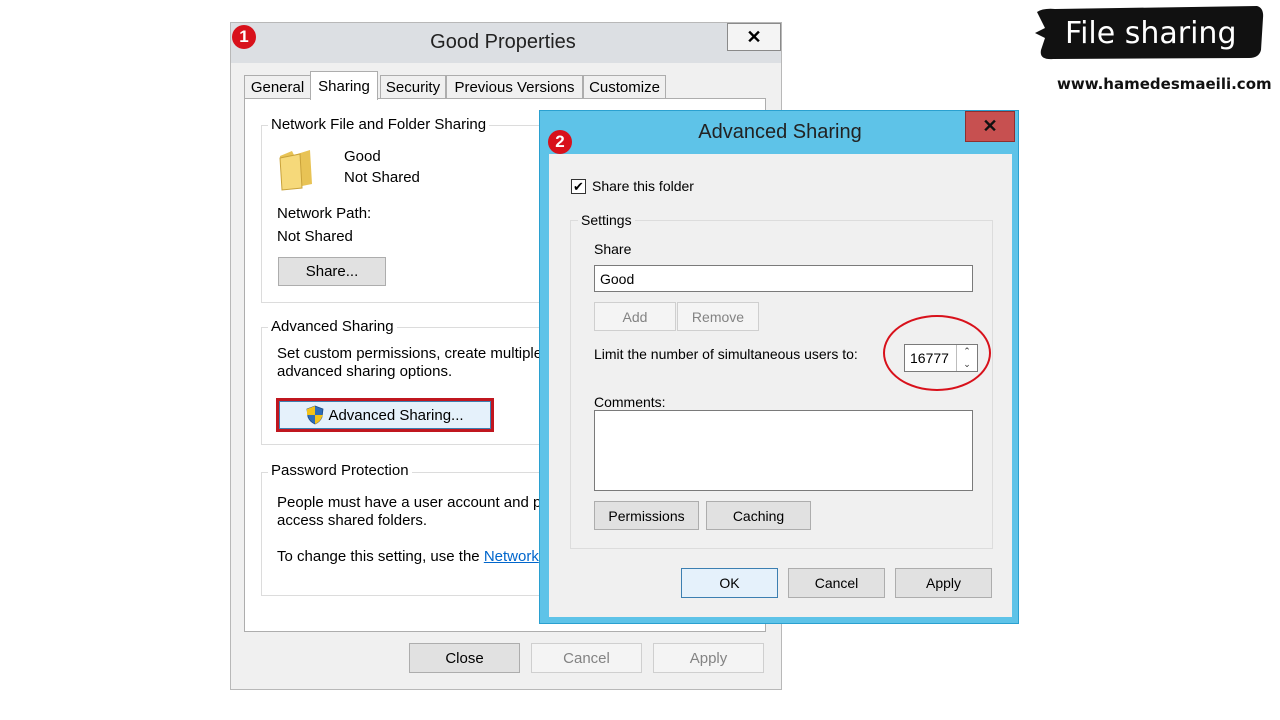  I want to click on permissions-button: Permissions, so click(646, 515).